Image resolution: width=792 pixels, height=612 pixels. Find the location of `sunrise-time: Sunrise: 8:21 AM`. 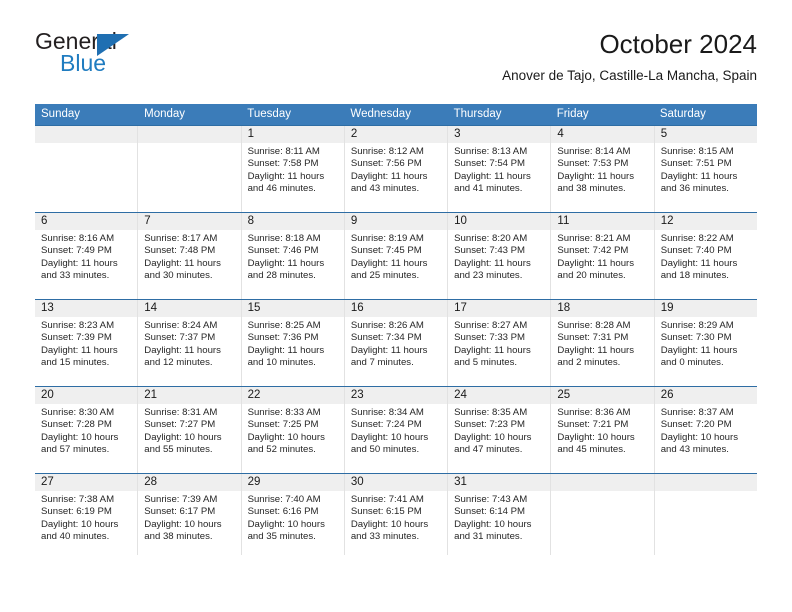

sunrise-time: Sunrise: 8:21 AM is located at coordinates (594, 238).